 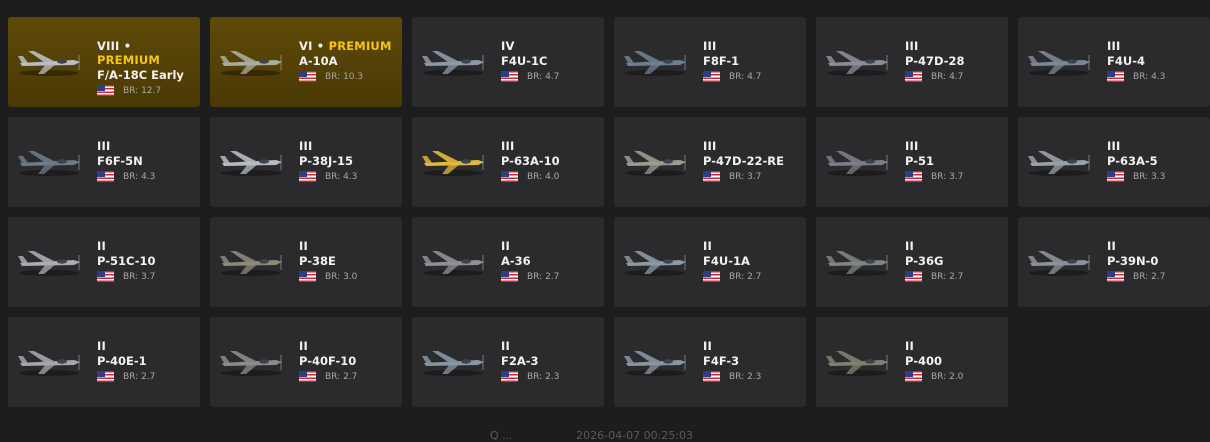 What do you see at coordinates (1156, 260) in the screenshot?
I see `vehicle-info: II P-39N-0 BR: 2.7` at bounding box center [1156, 260].